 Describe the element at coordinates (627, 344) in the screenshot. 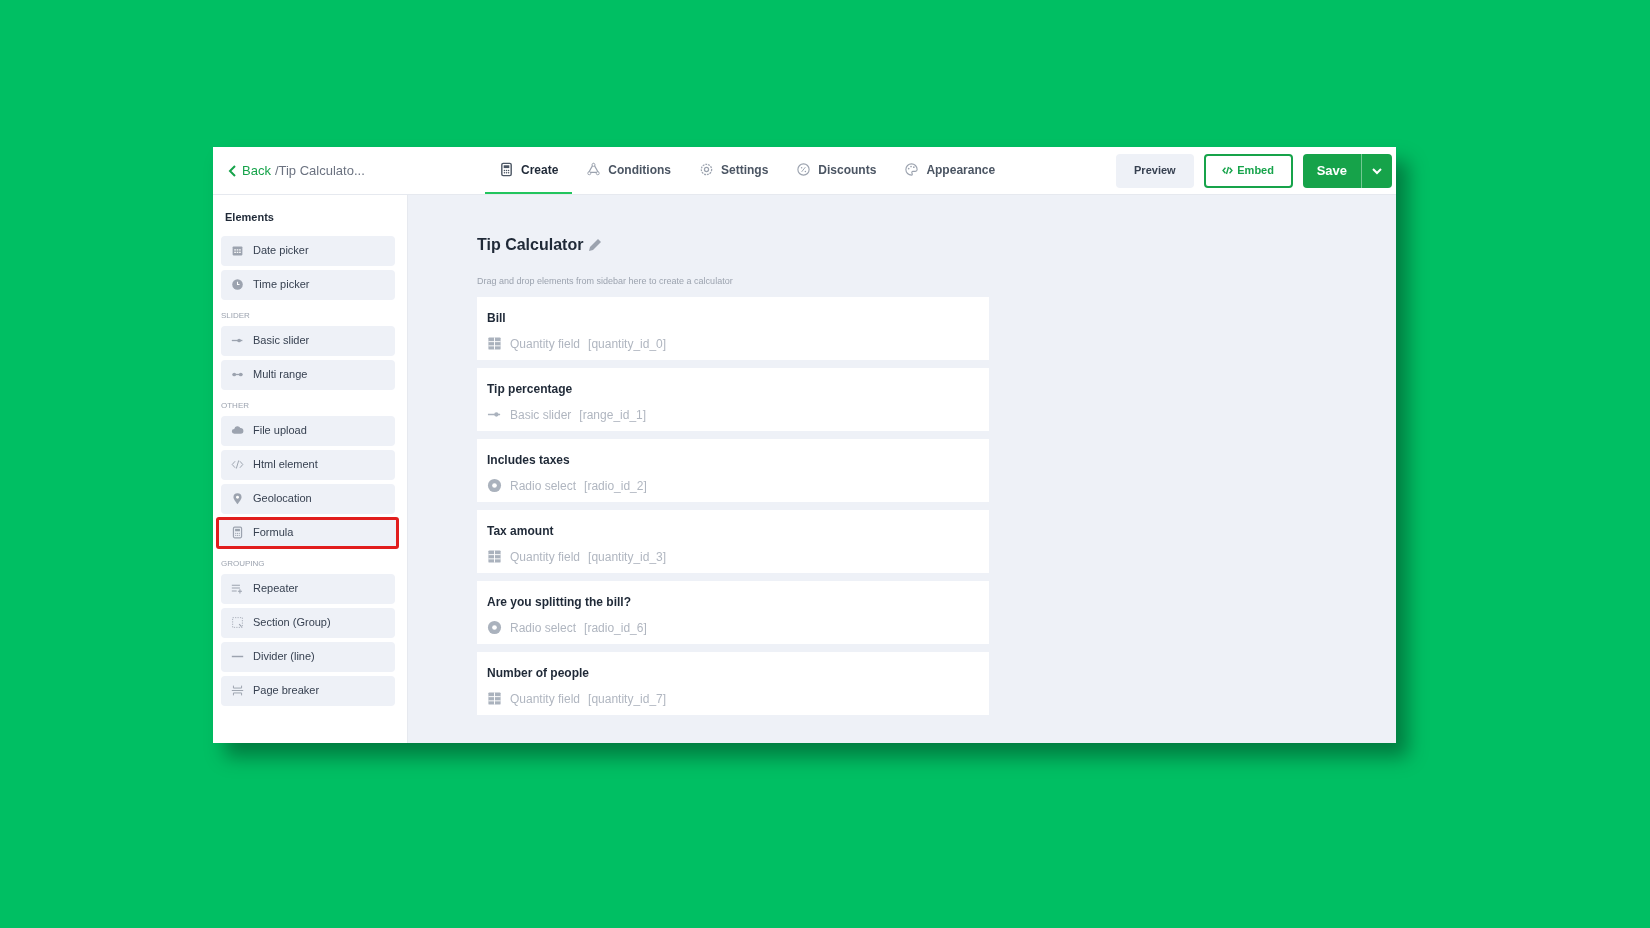

I see `field-id: [quantity_id_0]` at that location.